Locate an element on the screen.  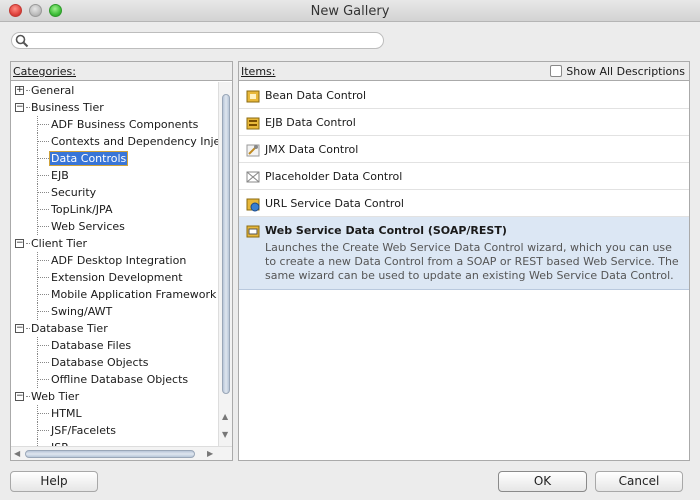
scroll-left-arrow-icon: ◀ is located at coordinates (17, 453).